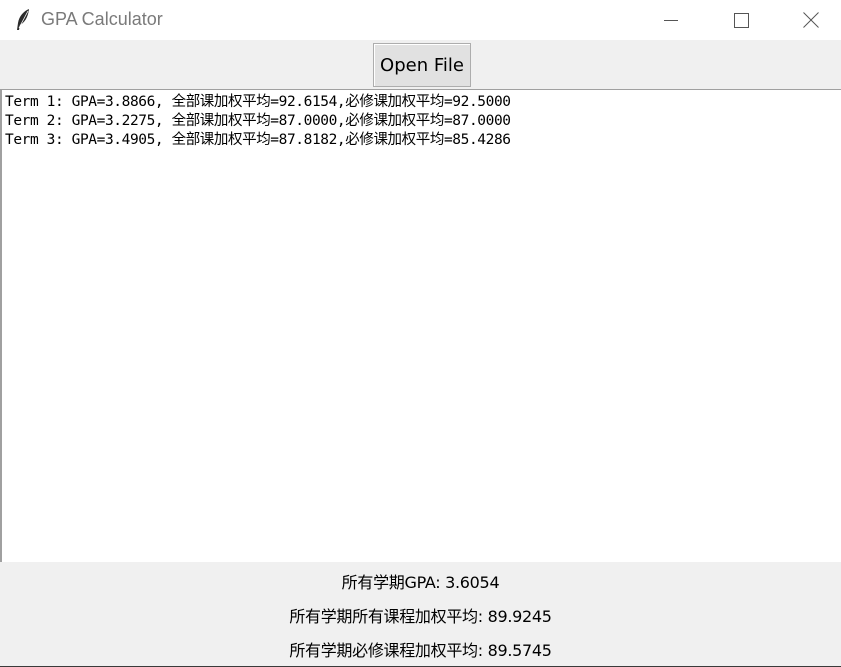 The height and width of the screenshot is (667, 841). What do you see at coordinates (420, 20) in the screenshot?
I see `title-bar: GPA Calculator` at bounding box center [420, 20].